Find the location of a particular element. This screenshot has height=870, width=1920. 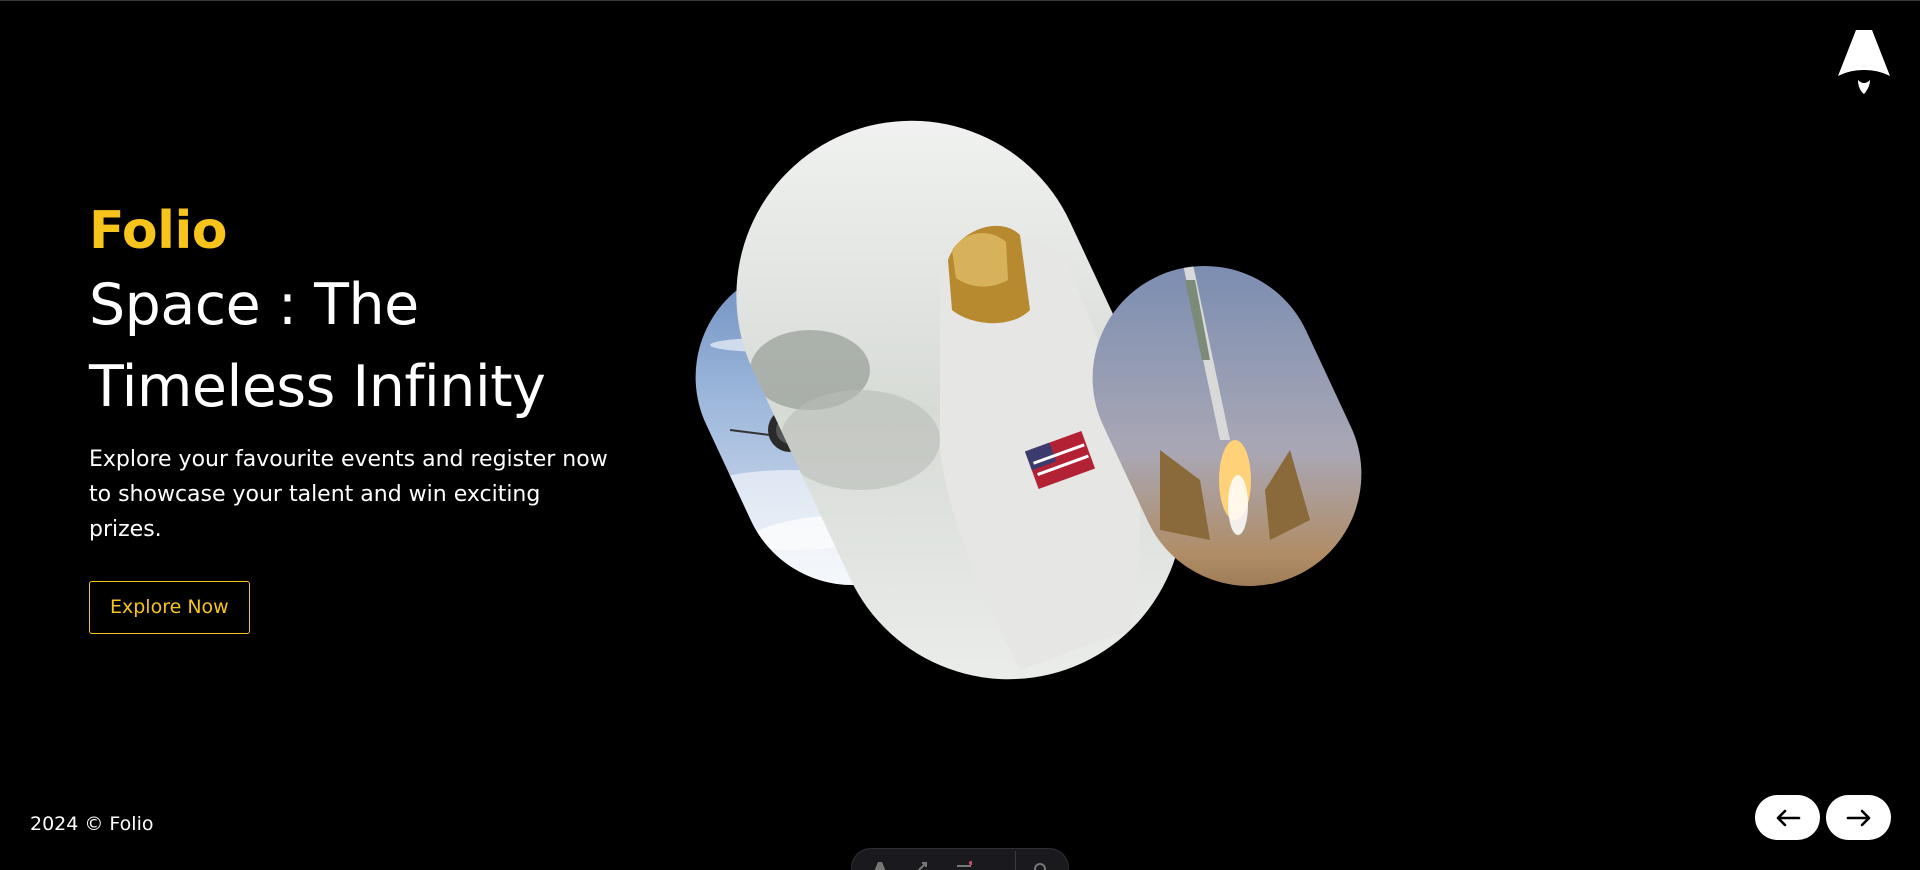

top-border is located at coordinates (960, 0).